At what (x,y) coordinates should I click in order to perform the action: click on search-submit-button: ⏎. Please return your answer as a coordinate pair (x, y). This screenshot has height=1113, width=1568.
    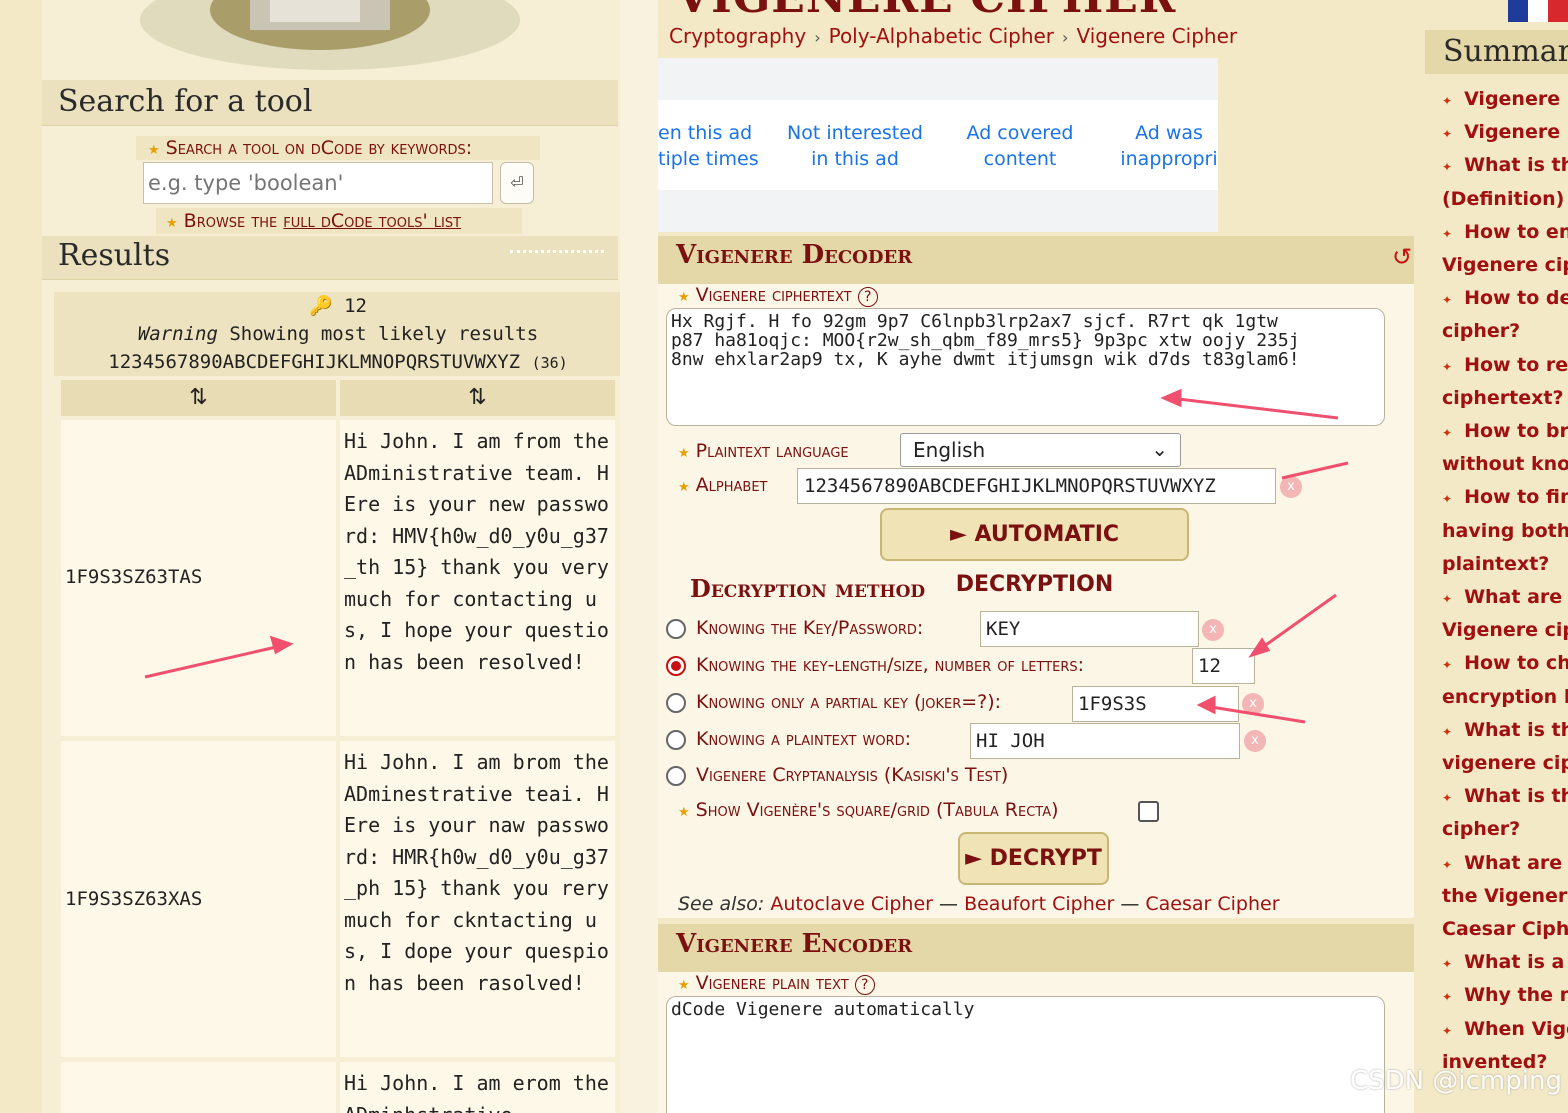
    Looking at the image, I should click on (517, 183).